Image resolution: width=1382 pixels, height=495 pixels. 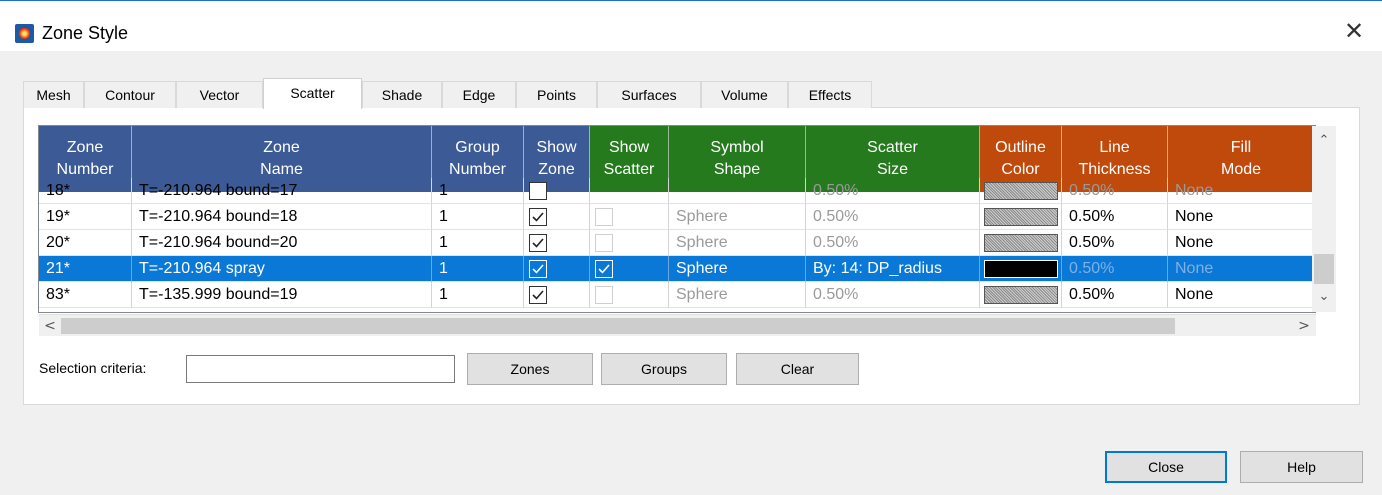 What do you see at coordinates (797, 369) in the screenshot?
I see `clear-button: Clear` at bounding box center [797, 369].